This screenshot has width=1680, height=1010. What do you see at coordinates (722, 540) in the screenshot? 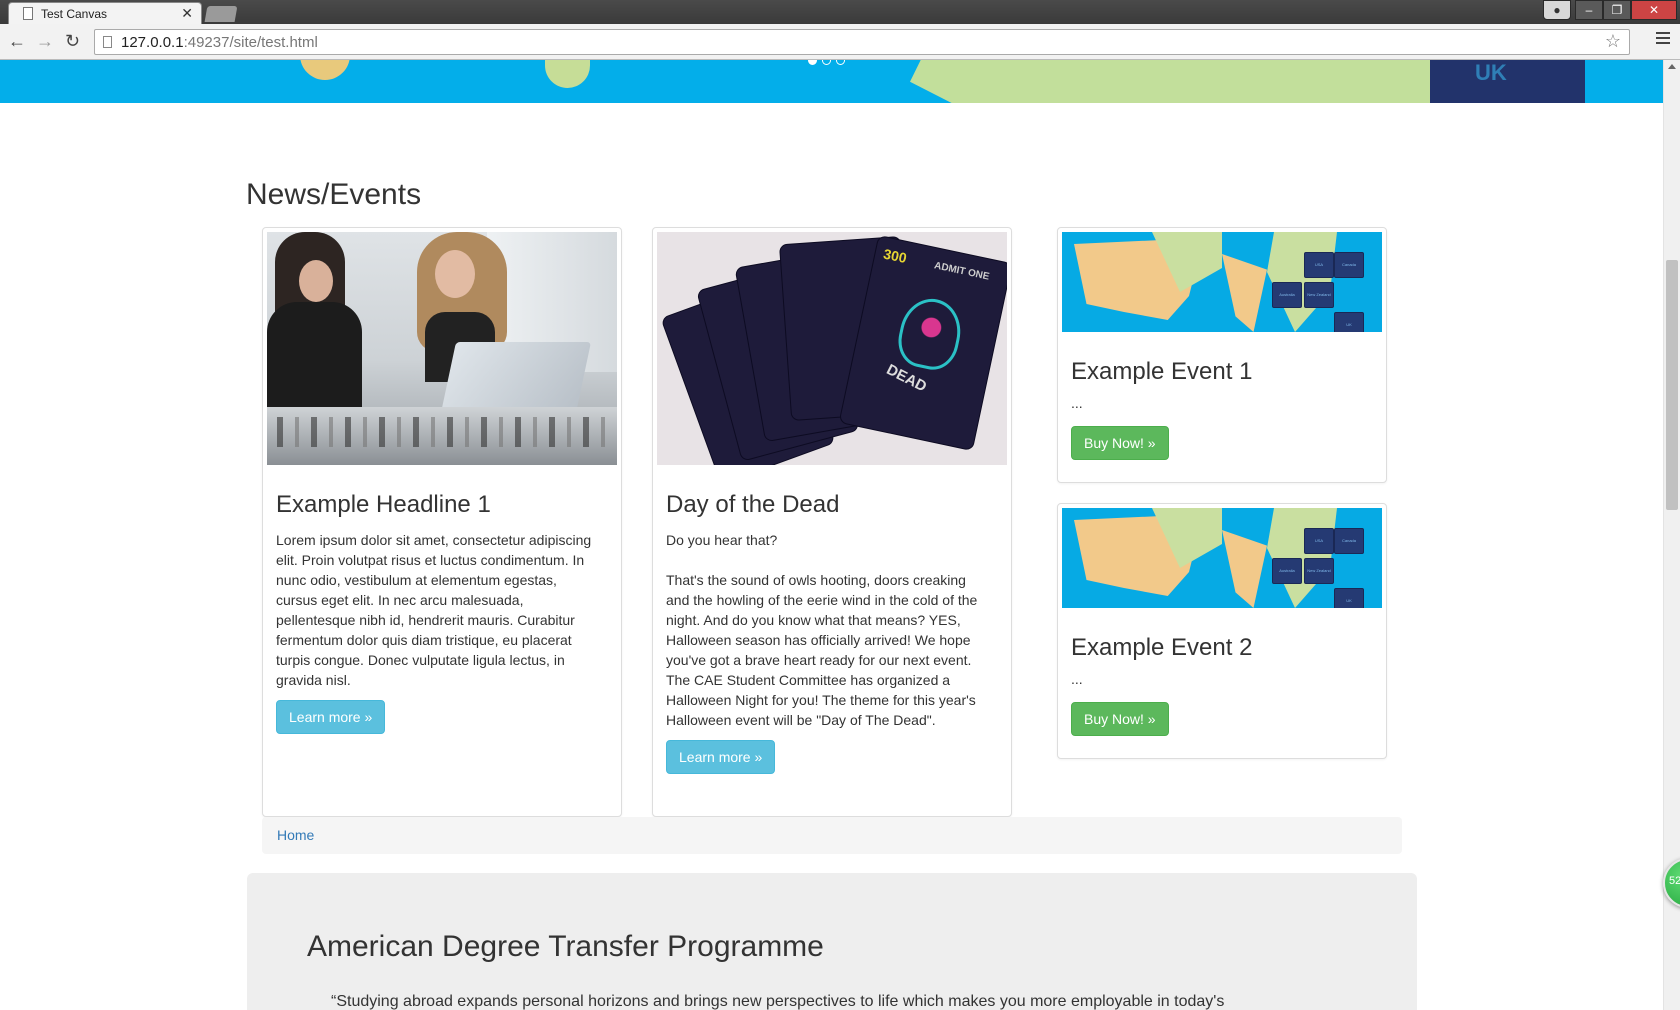
I see `article-intro: Do you hear that?` at bounding box center [722, 540].